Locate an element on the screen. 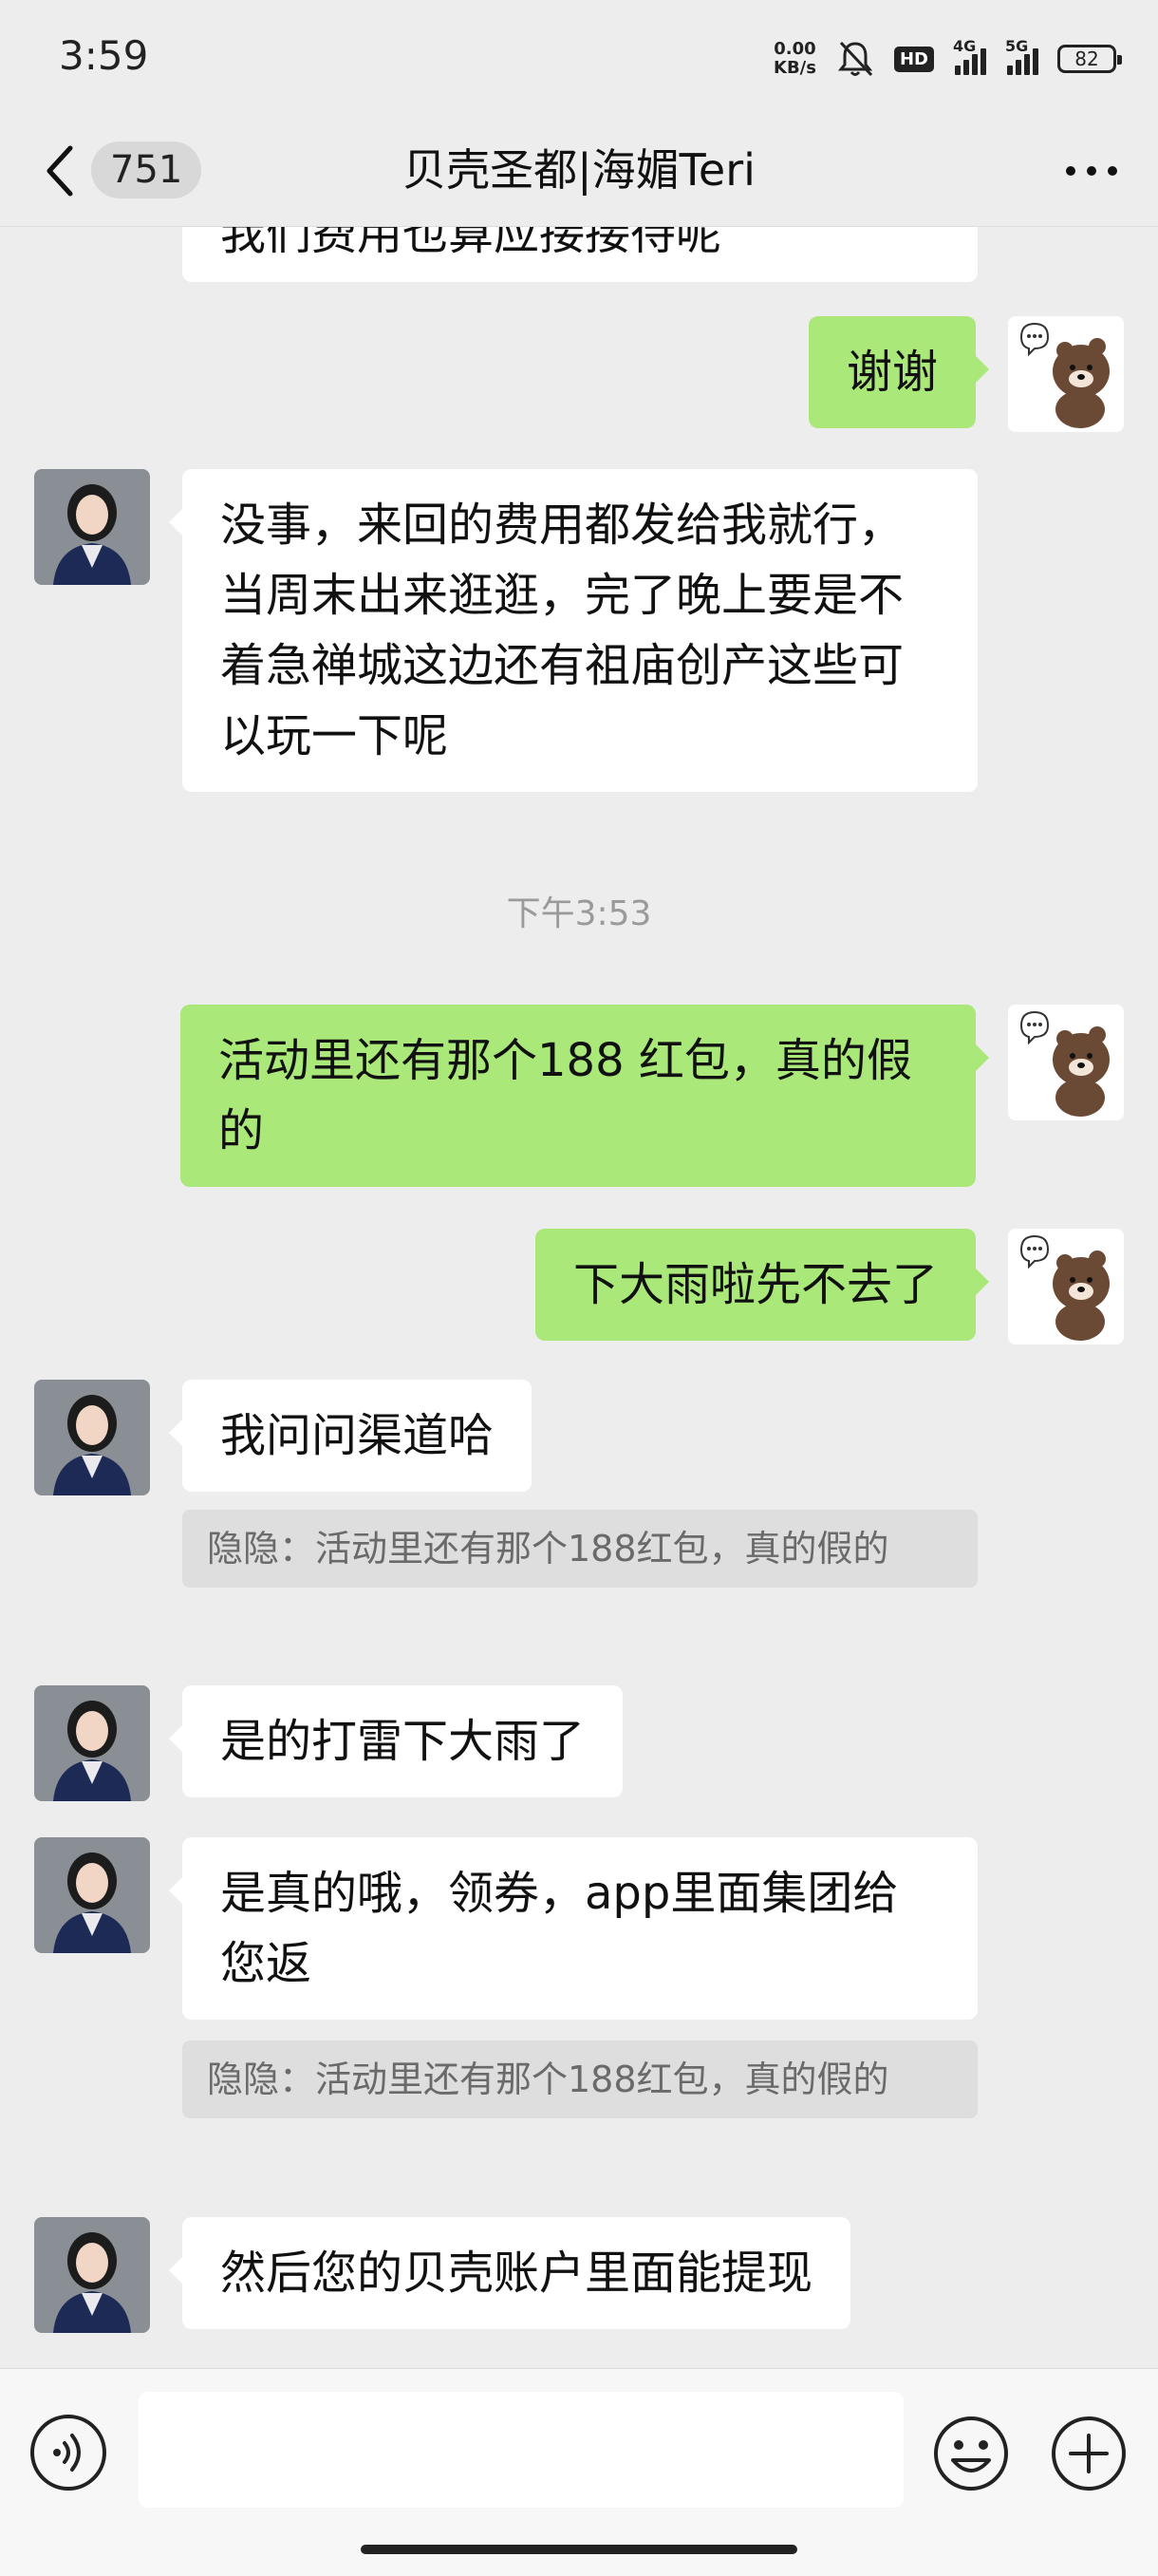 The image size is (1158, 2576). more-dots-icon is located at coordinates (1091, 171).